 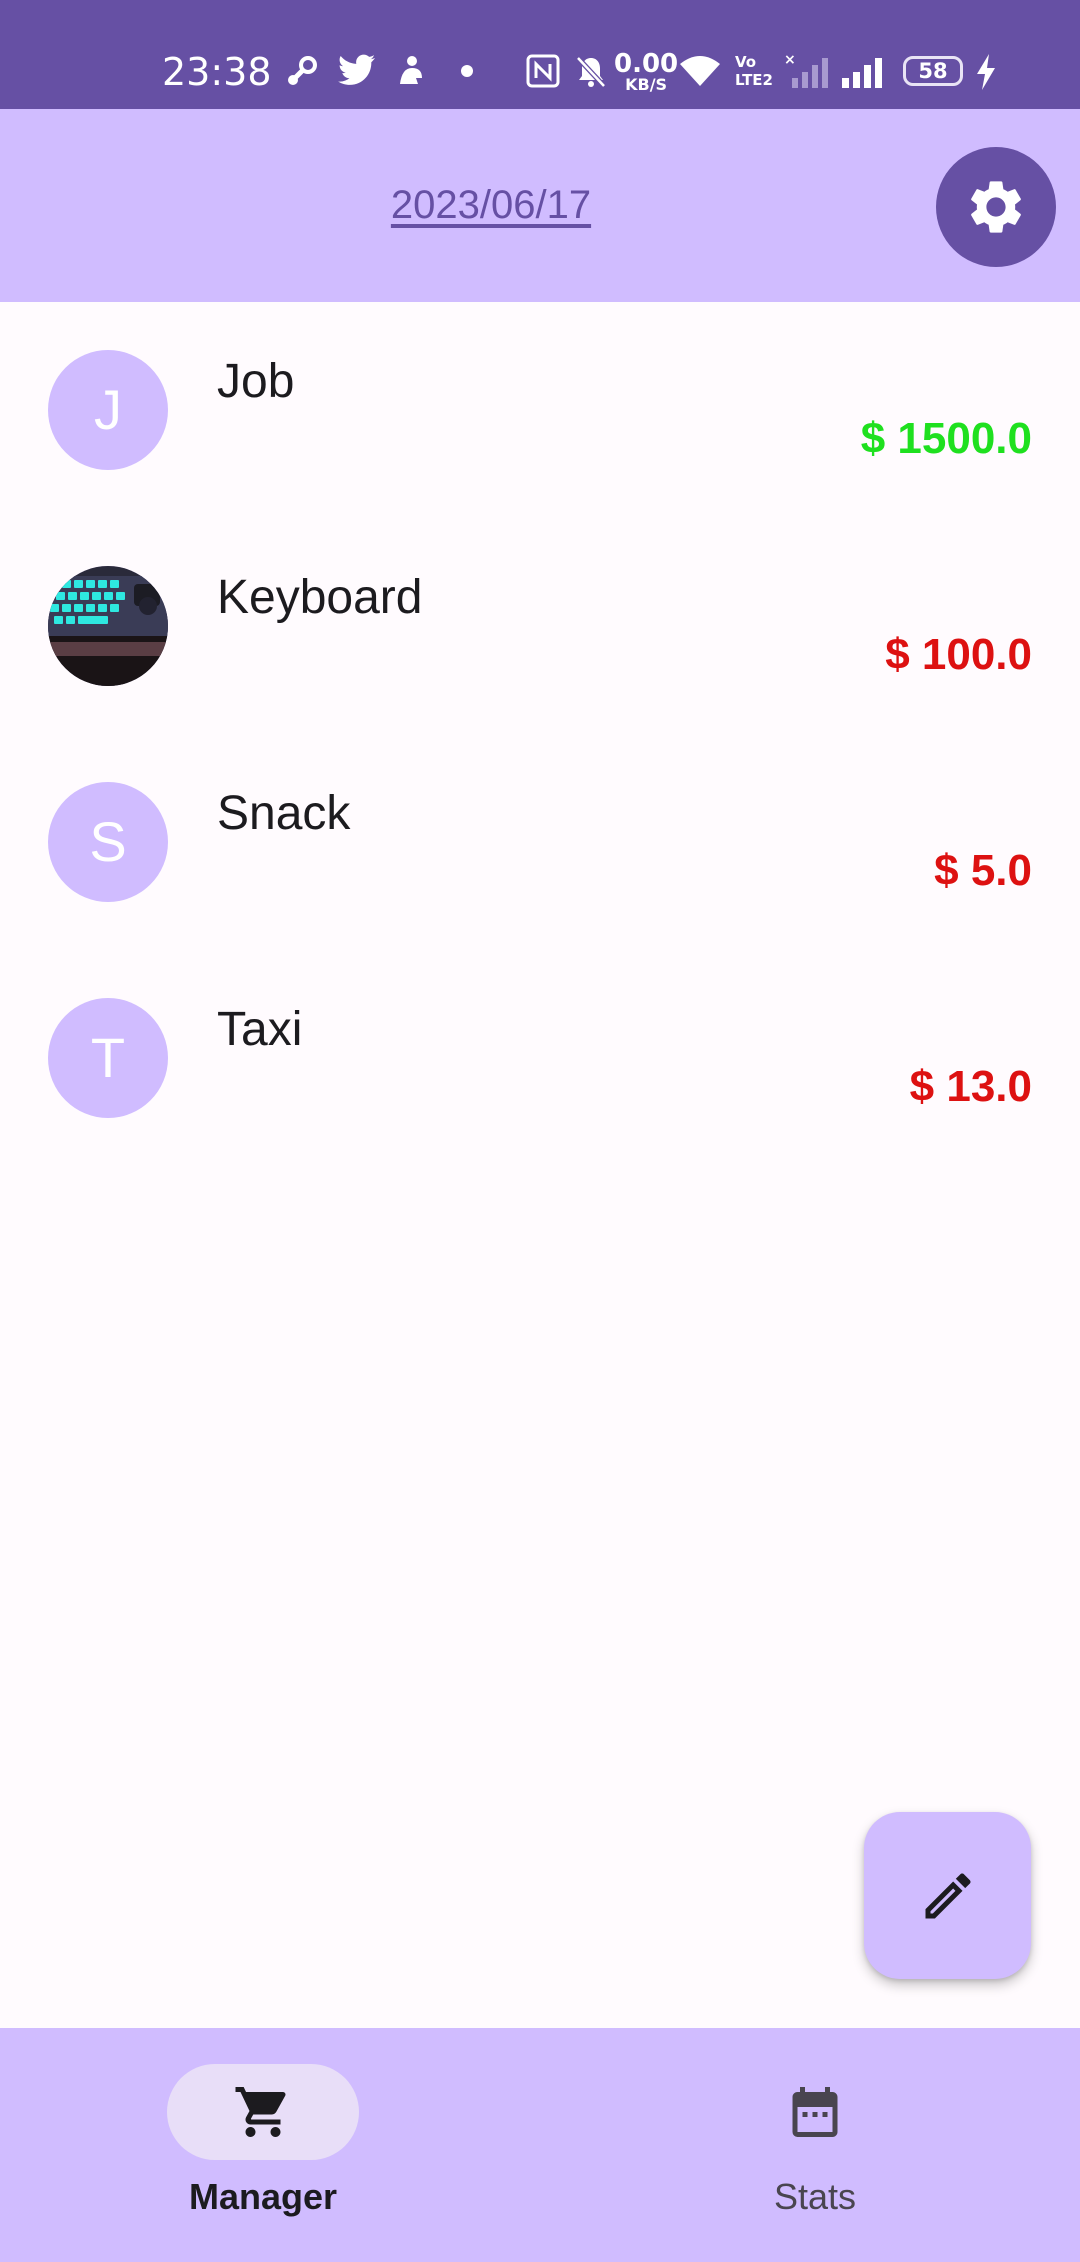 I want to click on settings-button, so click(x=996, y=207).